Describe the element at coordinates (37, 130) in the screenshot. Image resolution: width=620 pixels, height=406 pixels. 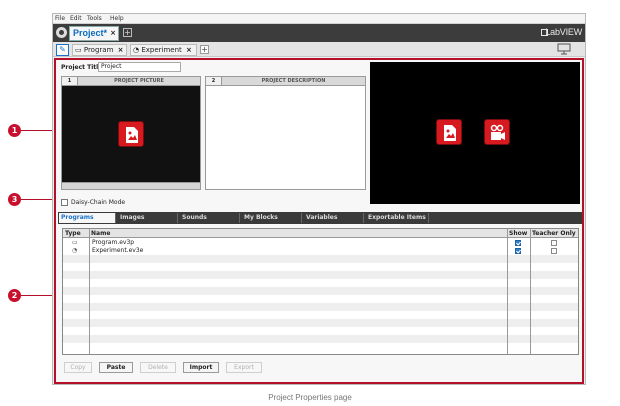
I see `callout-1-line` at that location.